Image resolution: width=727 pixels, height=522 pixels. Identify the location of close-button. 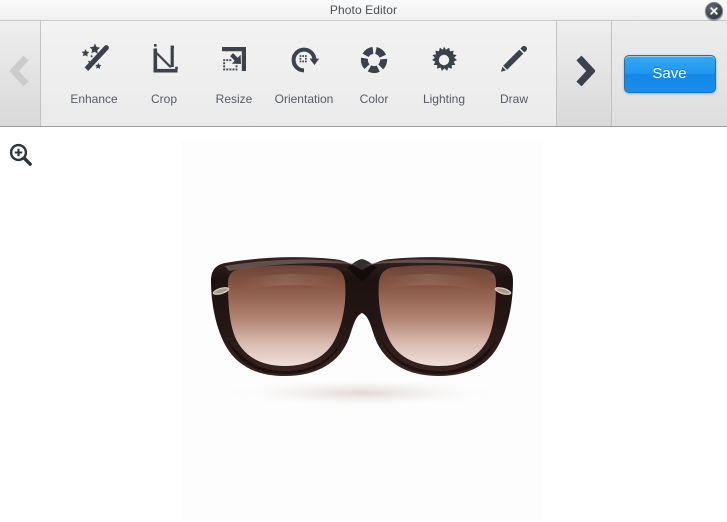
(714, 11).